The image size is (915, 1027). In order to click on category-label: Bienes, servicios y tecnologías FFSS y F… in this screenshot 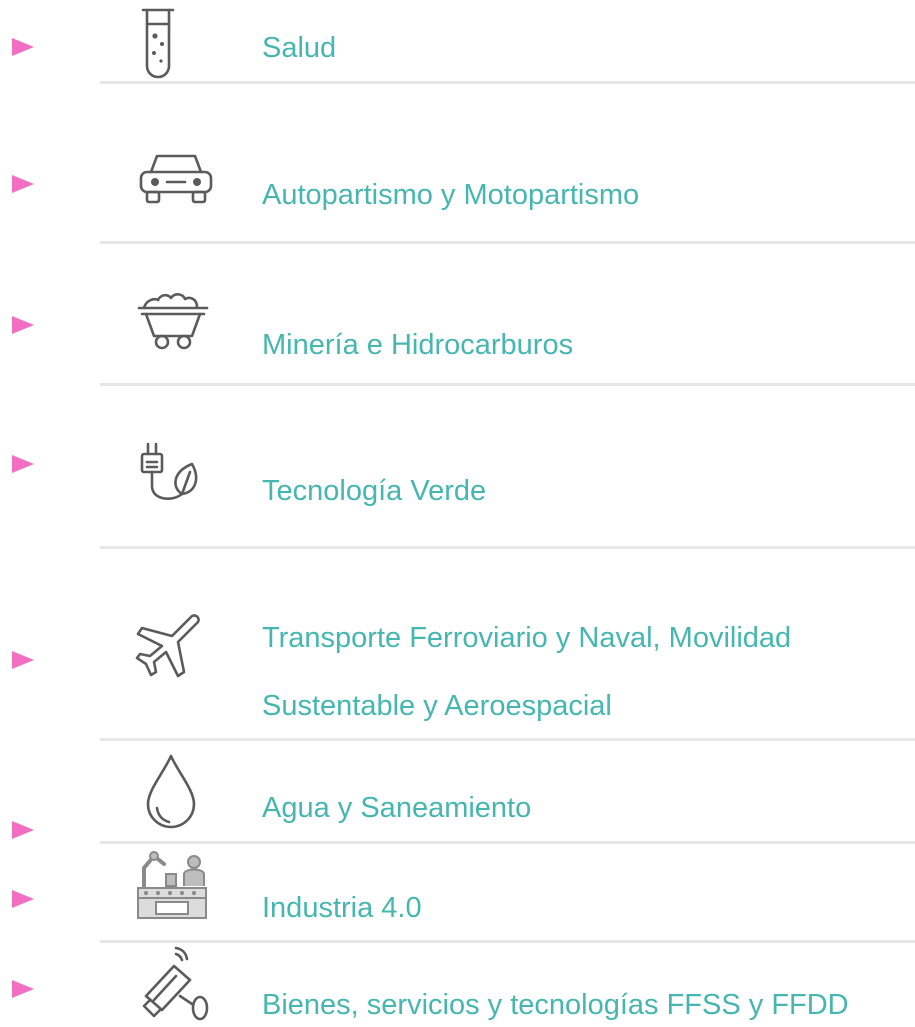, I will do `click(555, 1005)`.